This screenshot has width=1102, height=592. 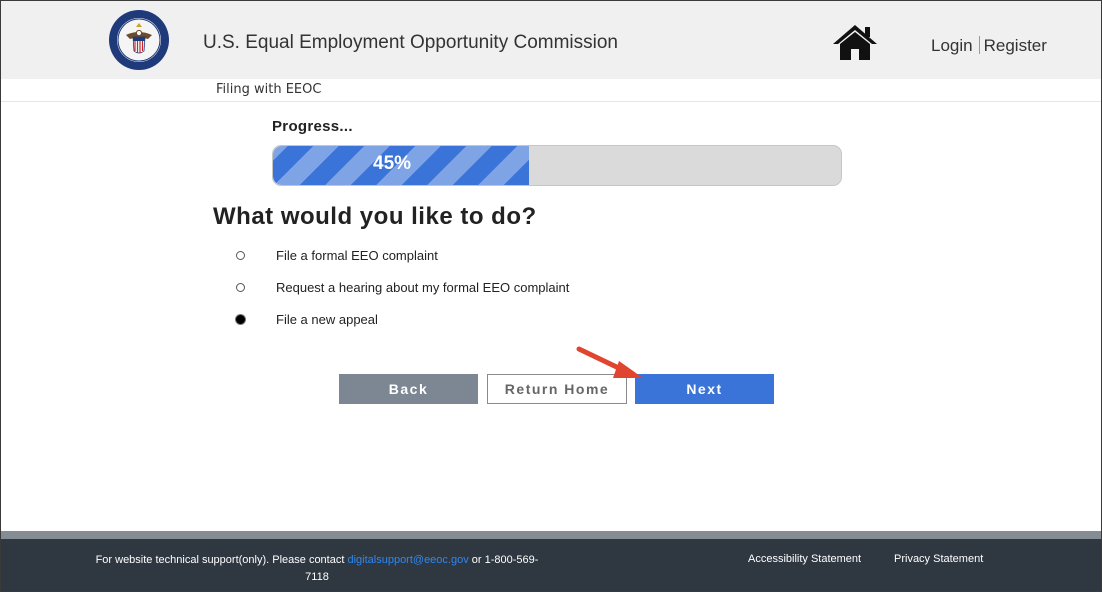 I want to click on back-button: Back, so click(x=408, y=389).